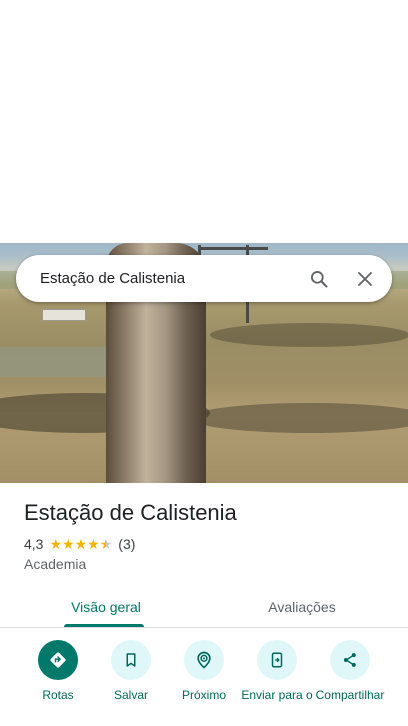 The width and height of the screenshot is (408, 726). I want to click on reviews-count: (3), so click(127, 544).